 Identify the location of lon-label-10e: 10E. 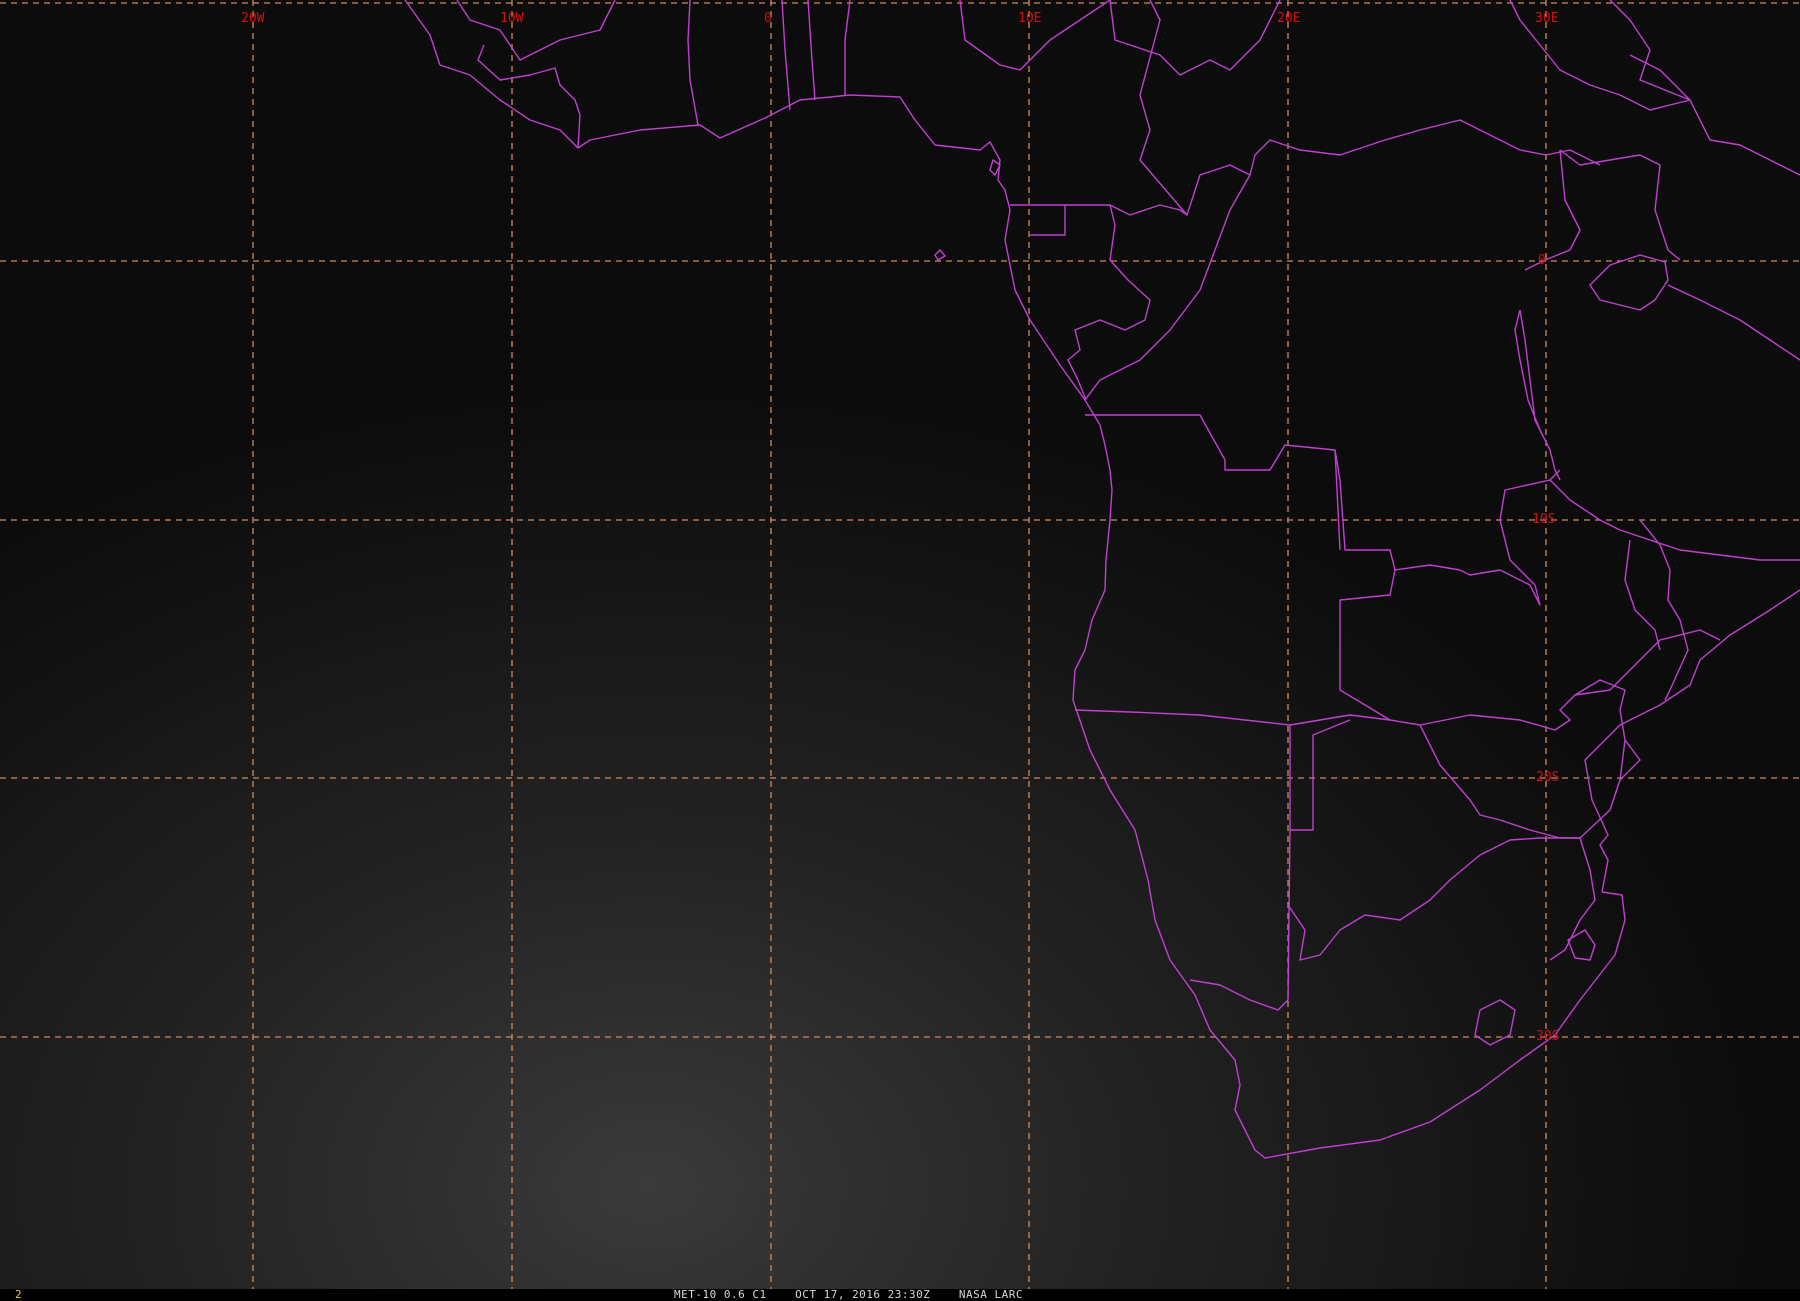
(1029, 18).